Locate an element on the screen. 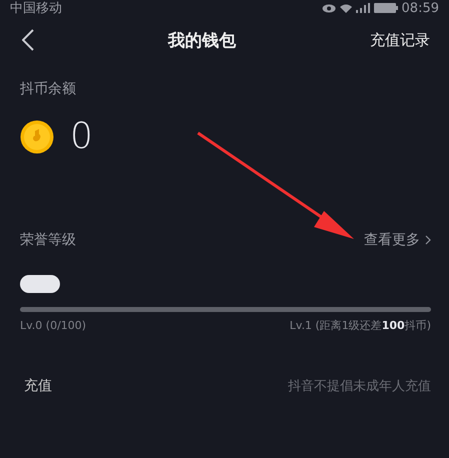 The width and height of the screenshot is (449, 458). balance-label: 抖币余额 is located at coordinates (48, 89).